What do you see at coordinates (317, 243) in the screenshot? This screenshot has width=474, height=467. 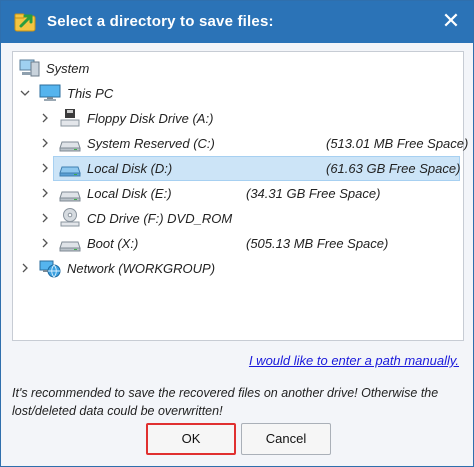 I see `free-space-label: (505.13 MB Free Space)` at bounding box center [317, 243].